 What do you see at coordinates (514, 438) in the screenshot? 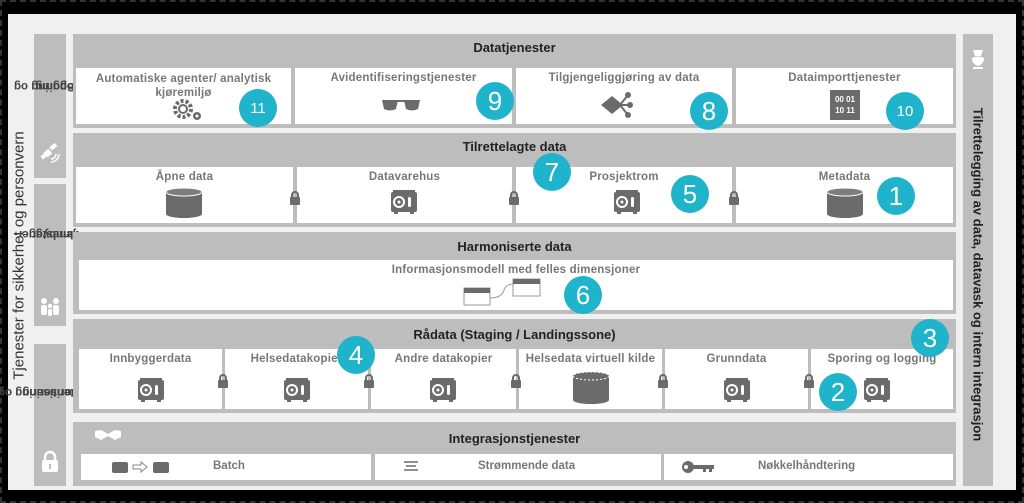
I see `layer-integration-services-title: Integrasjonstjenester` at bounding box center [514, 438].